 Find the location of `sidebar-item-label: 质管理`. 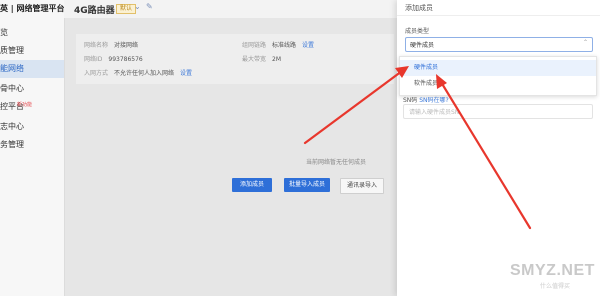

sidebar-item-label: 质管理 is located at coordinates (12, 50).